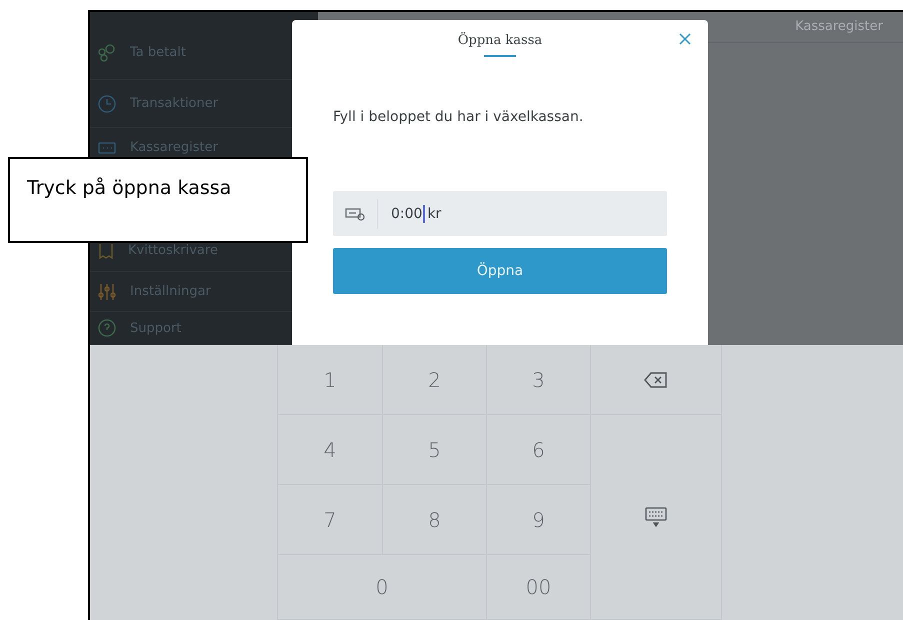  I want to click on backspace-icon, so click(656, 380).